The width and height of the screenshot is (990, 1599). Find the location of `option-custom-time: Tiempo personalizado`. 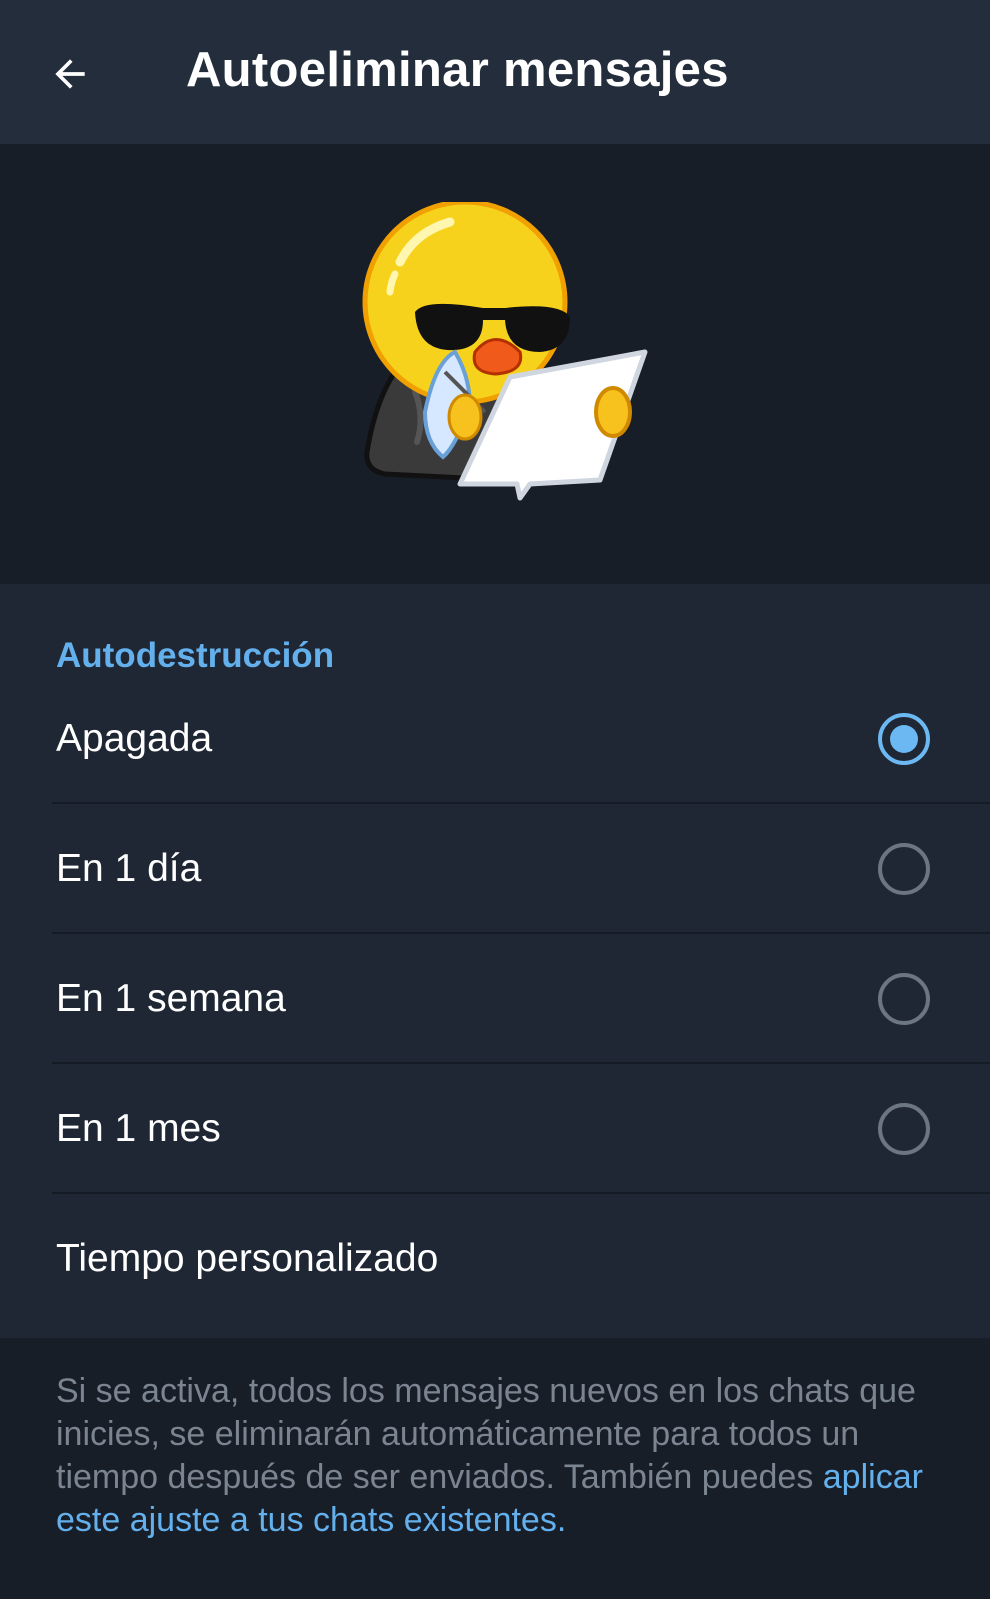

option-custom-time: Tiempo personalizado is located at coordinates (495, 1259).